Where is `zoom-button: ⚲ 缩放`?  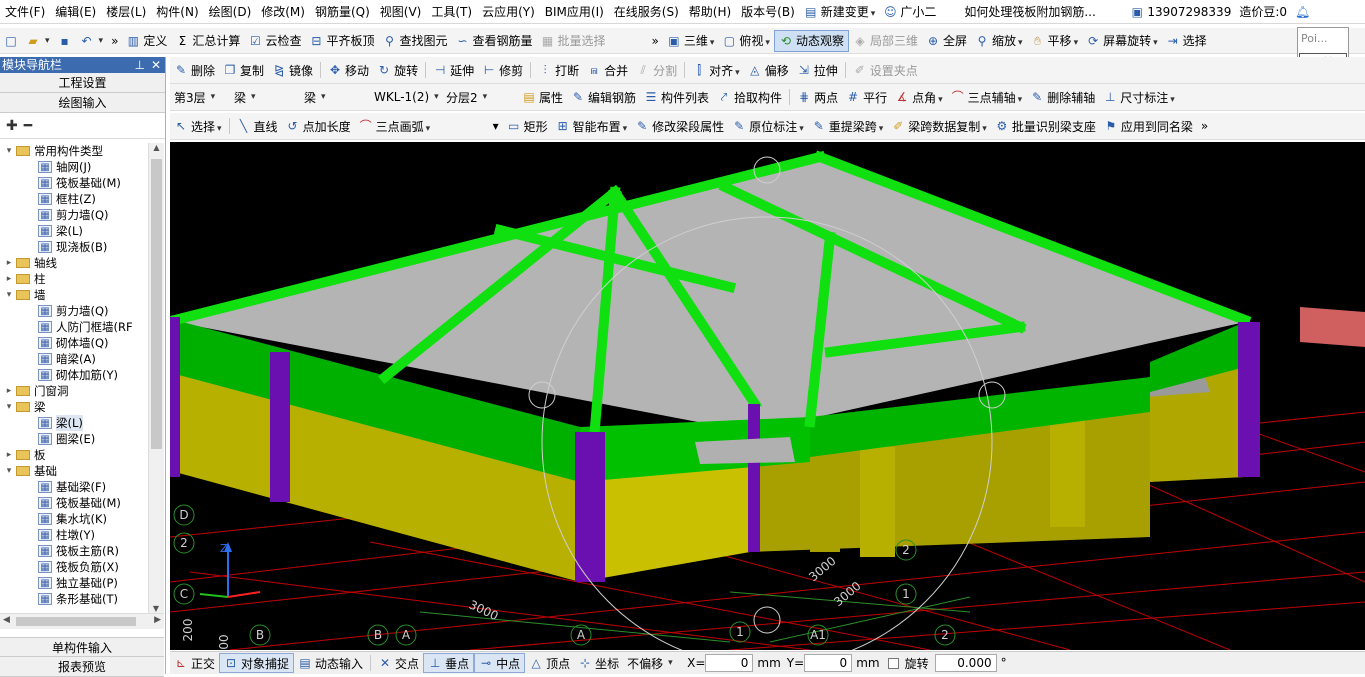
zoom-button: ⚲ 缩放 is located at coordinates (999, 41).